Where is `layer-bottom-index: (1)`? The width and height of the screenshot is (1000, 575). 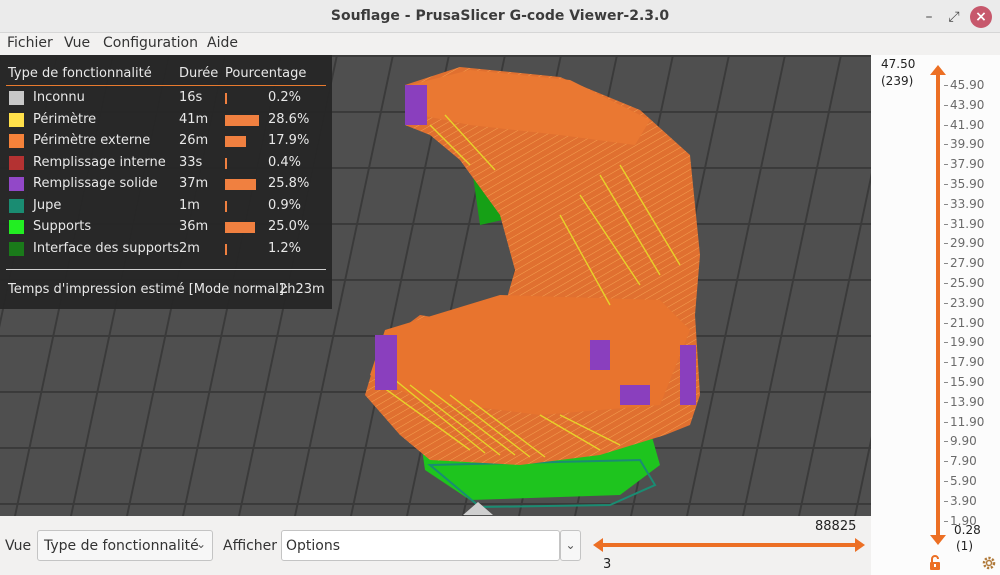
layer-bottom-index: (1) is located at coordinates (964, 546).